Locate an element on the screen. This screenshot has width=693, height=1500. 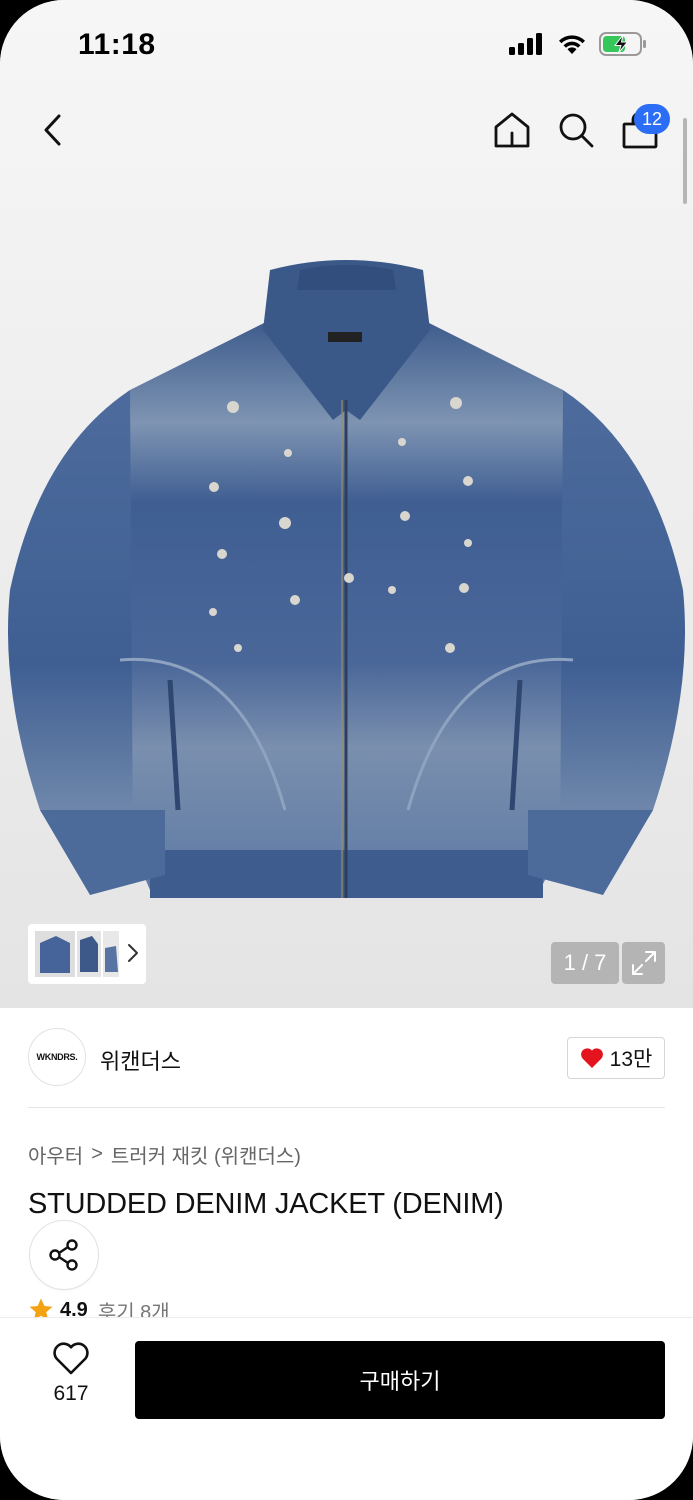
chevron-left-icon is located at coordinates (52, 130).